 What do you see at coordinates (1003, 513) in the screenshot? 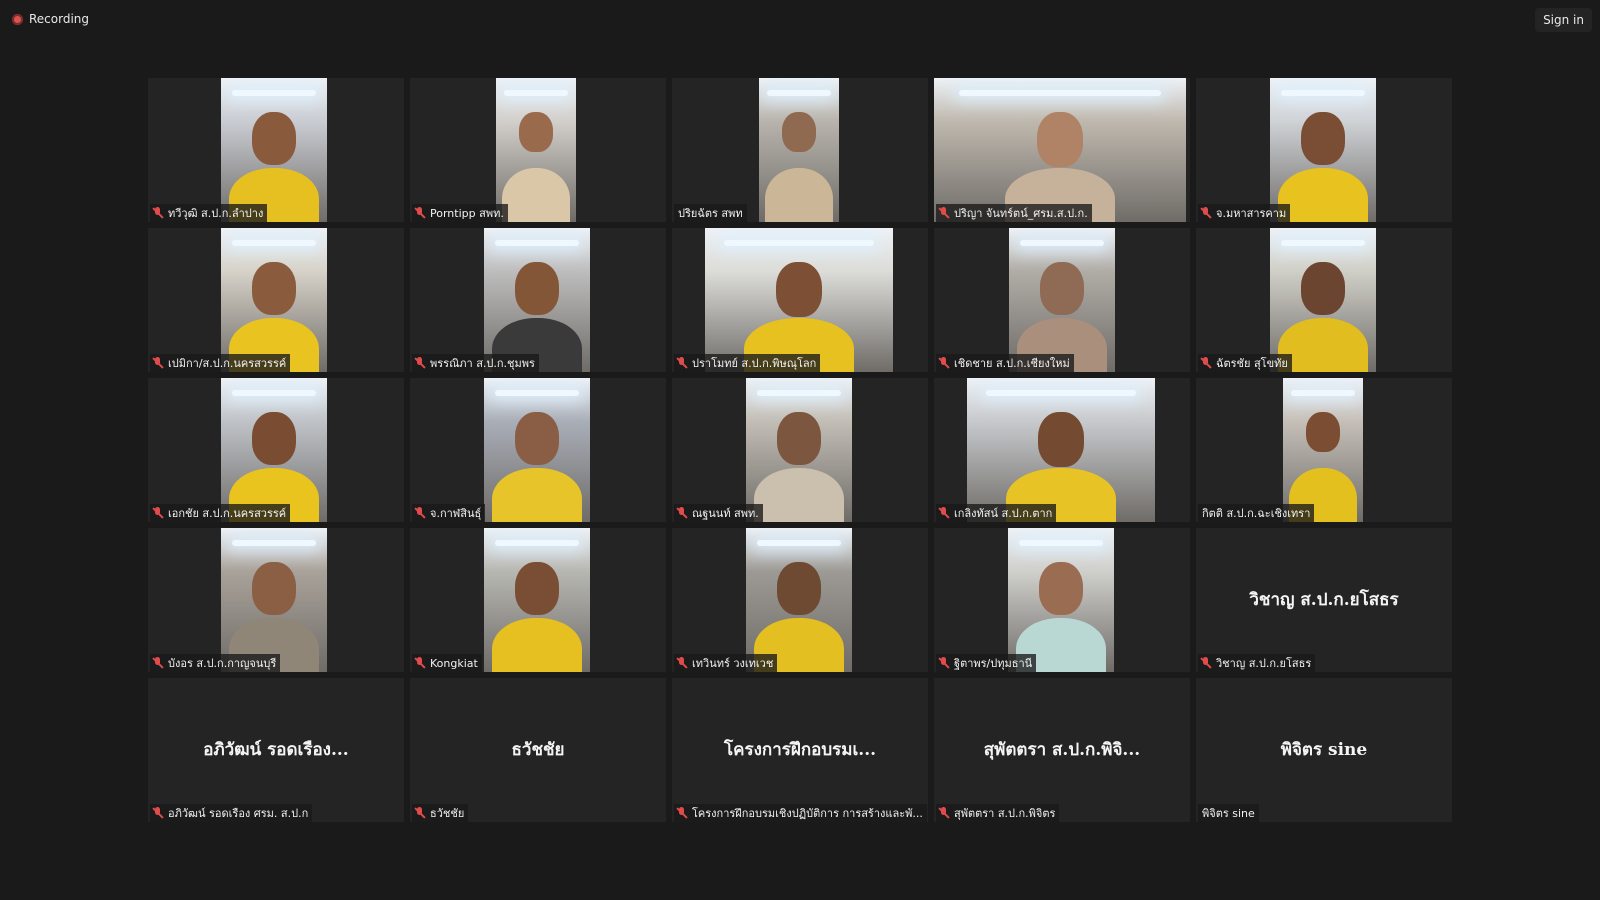
I see `participant-name: เกลิงทัสน์ ส.ป.ก.ตาก` at bounding box center [1003, 513].